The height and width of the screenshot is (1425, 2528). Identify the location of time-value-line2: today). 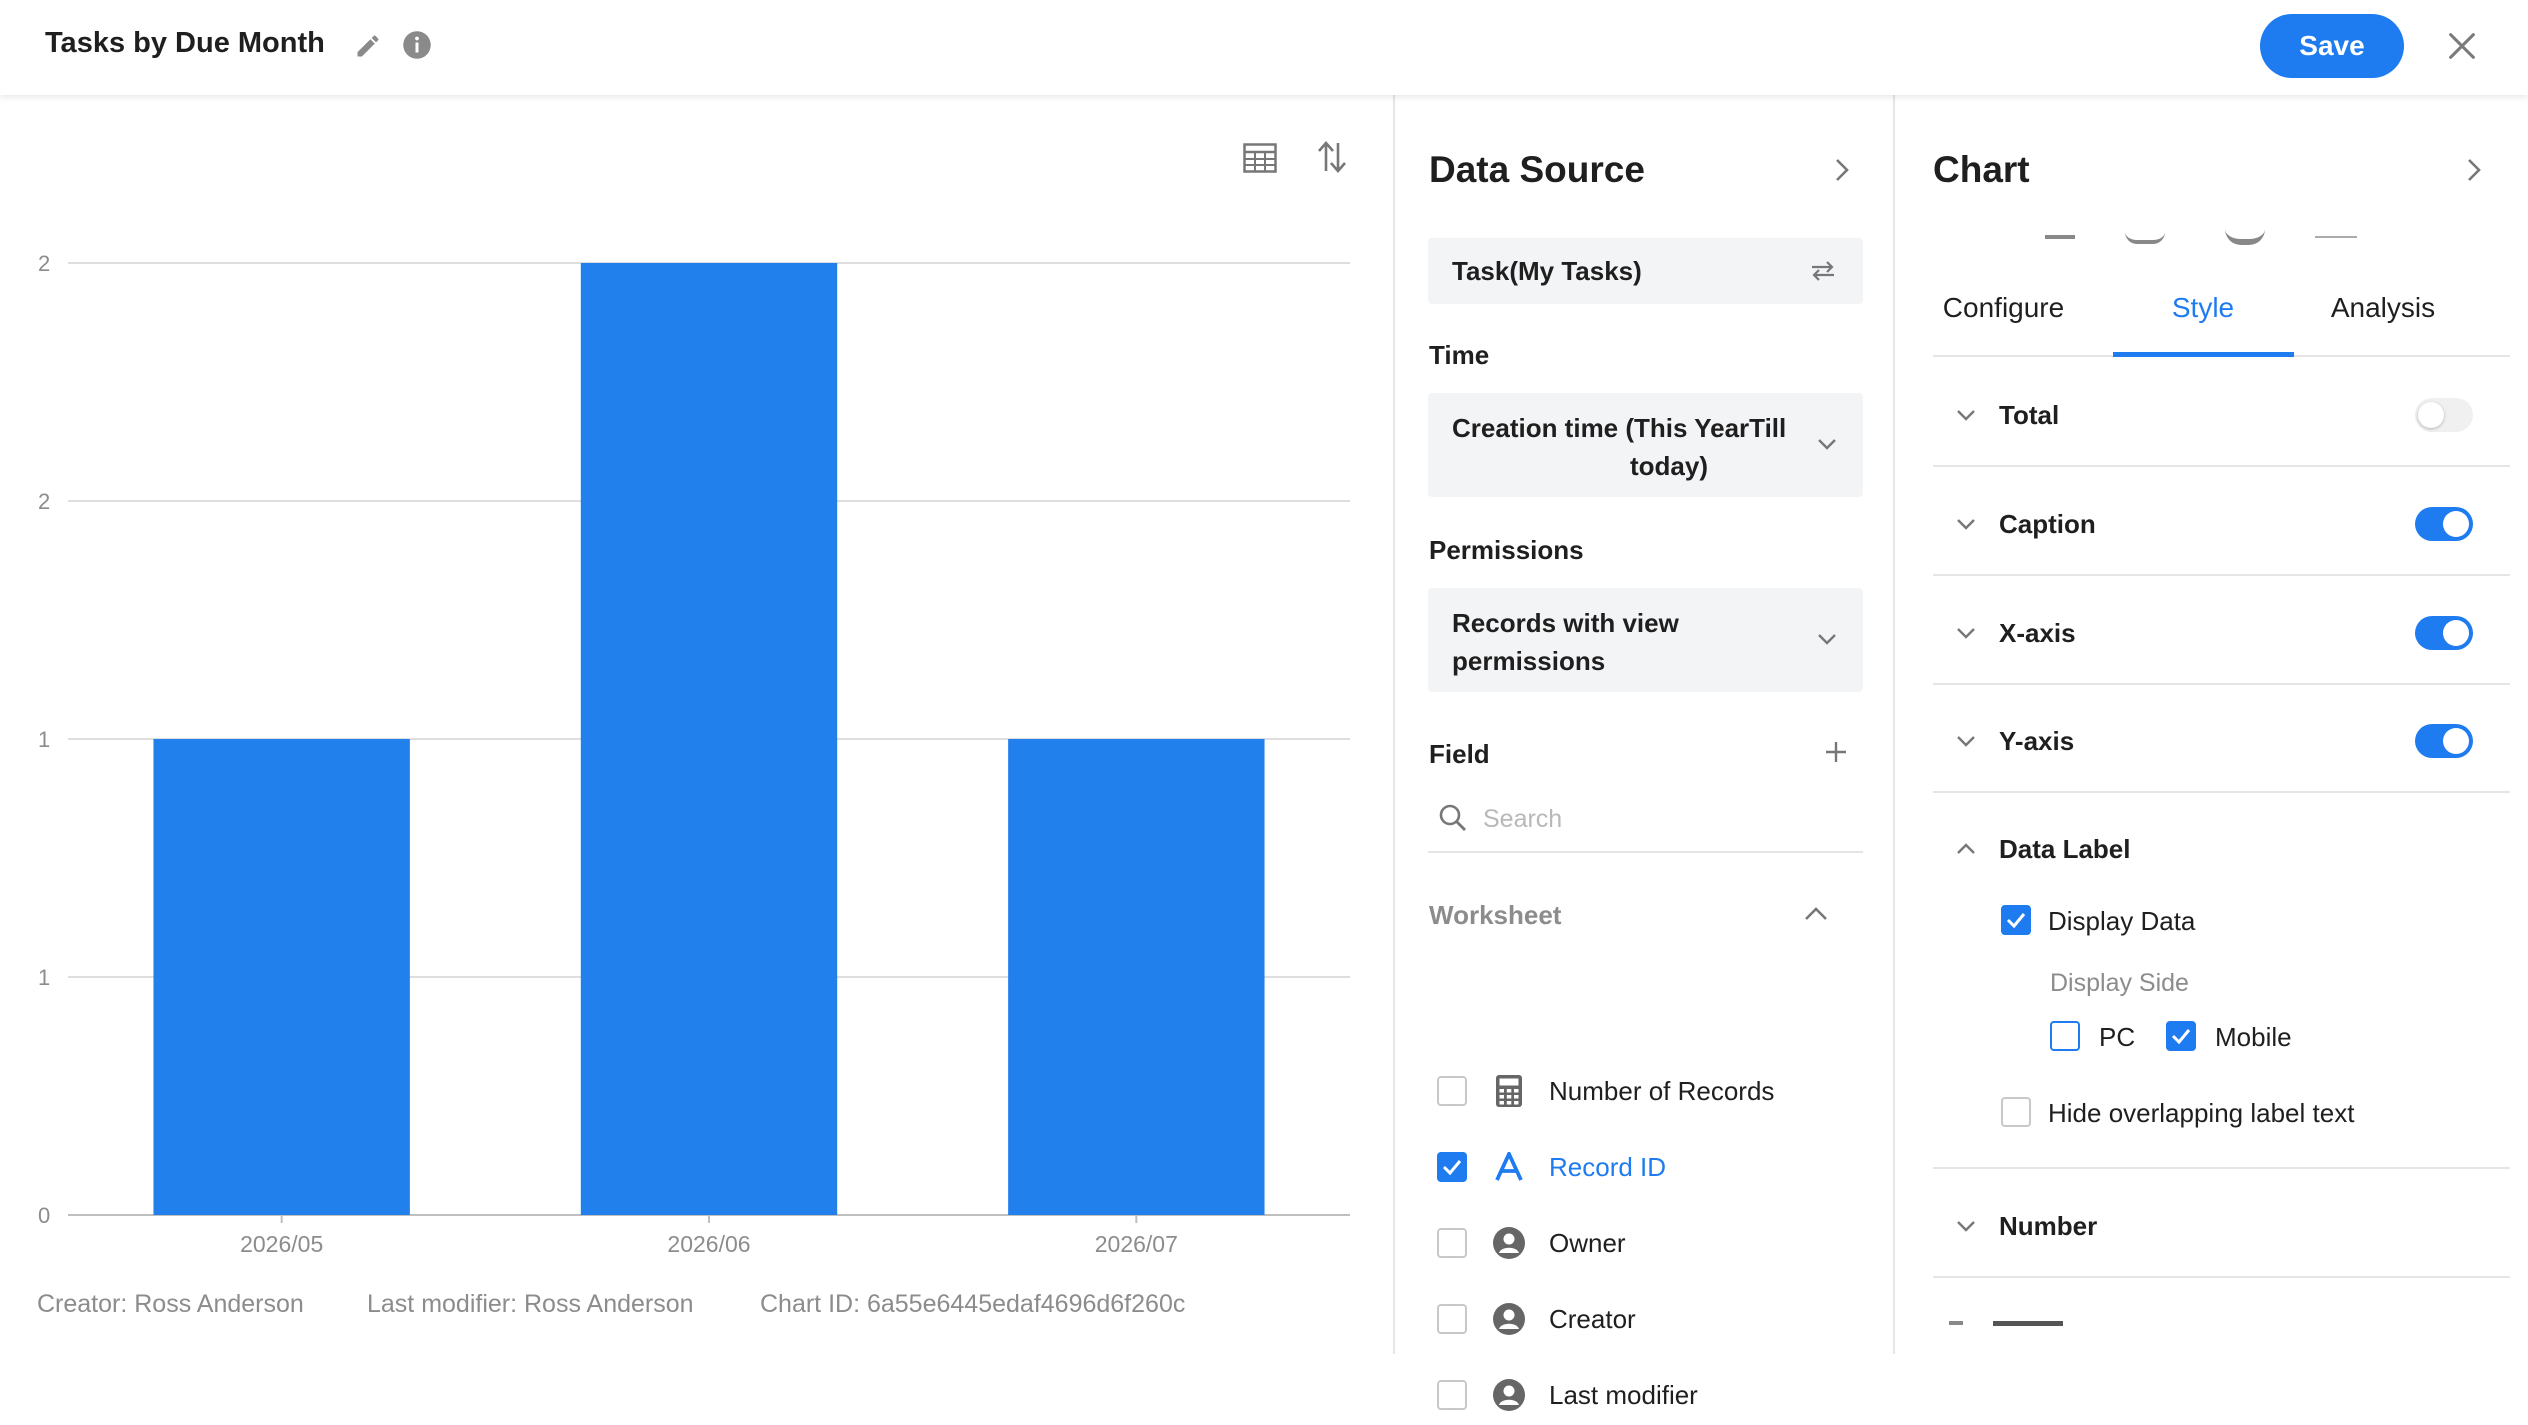
(1669, 466).